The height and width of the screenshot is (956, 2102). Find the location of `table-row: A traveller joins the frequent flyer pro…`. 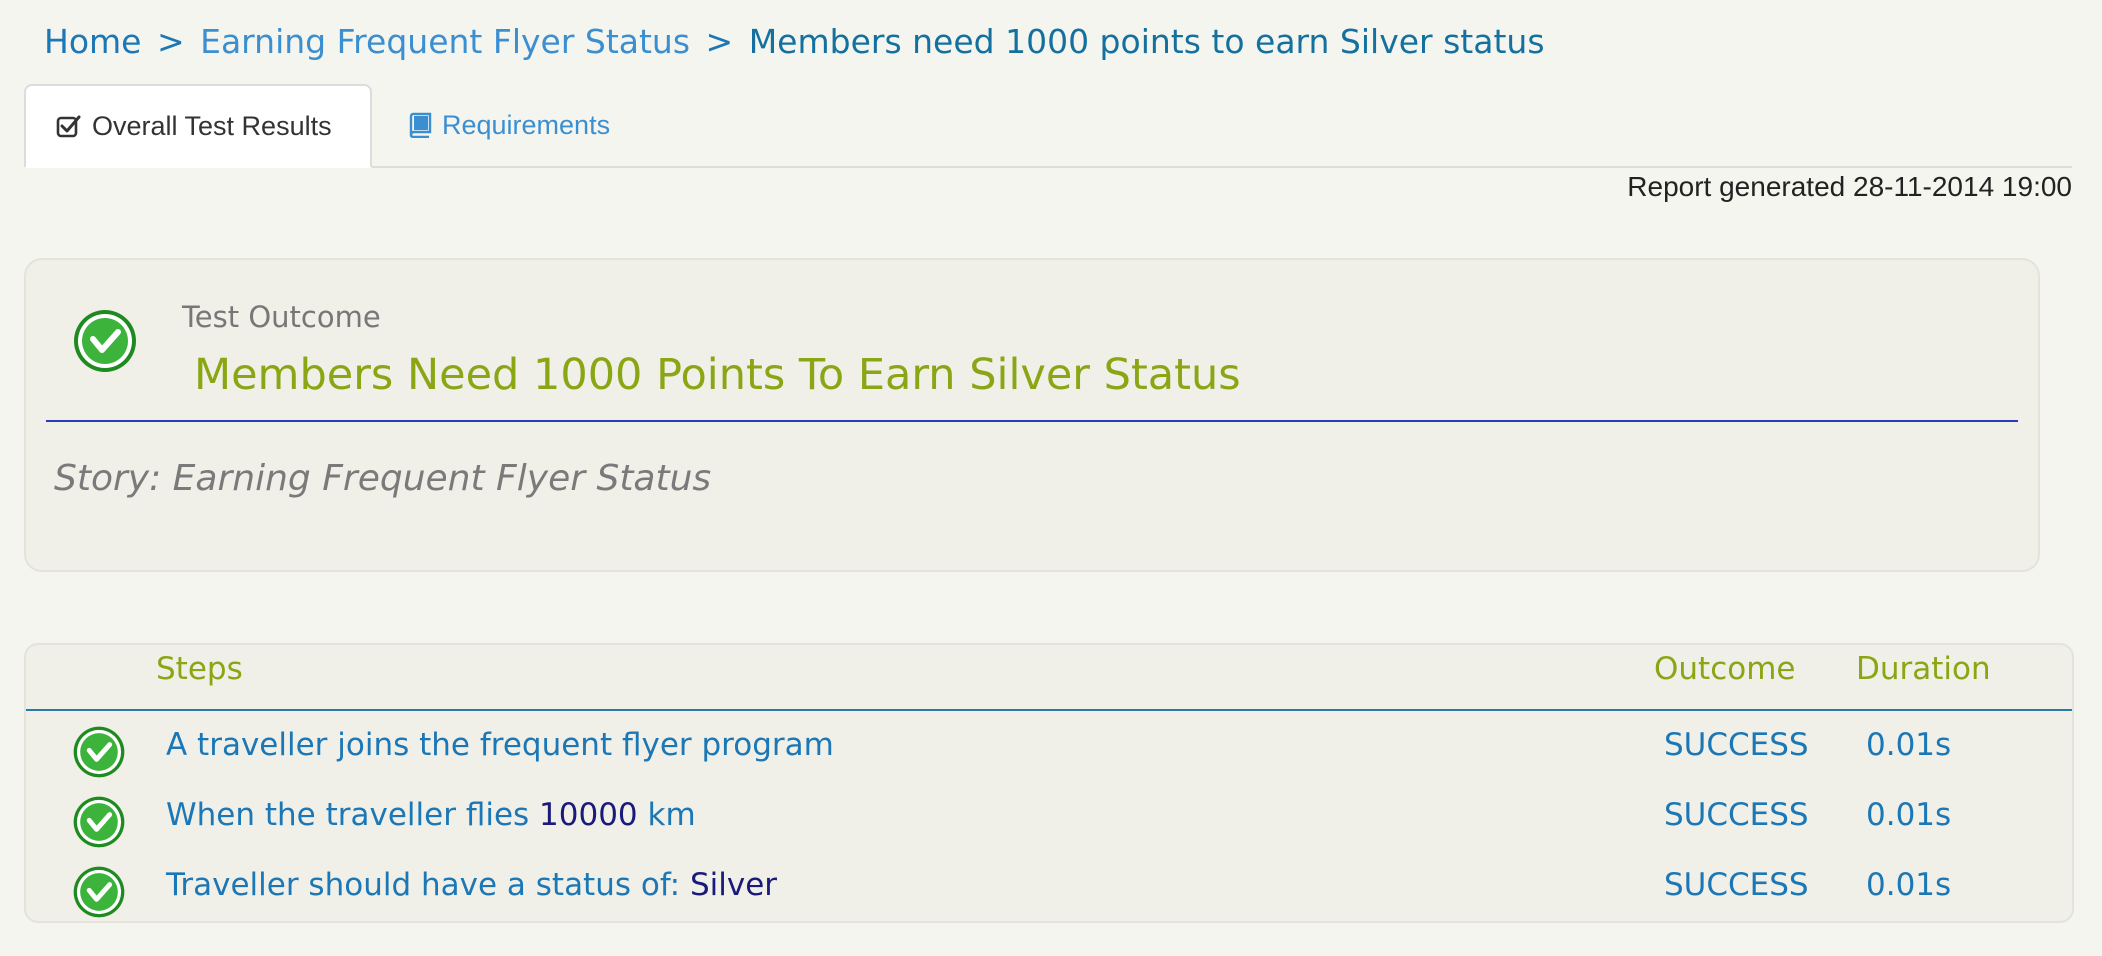

table-row: A traveller joins the frequent flyer pro… is located at coordinates (1049, 749).